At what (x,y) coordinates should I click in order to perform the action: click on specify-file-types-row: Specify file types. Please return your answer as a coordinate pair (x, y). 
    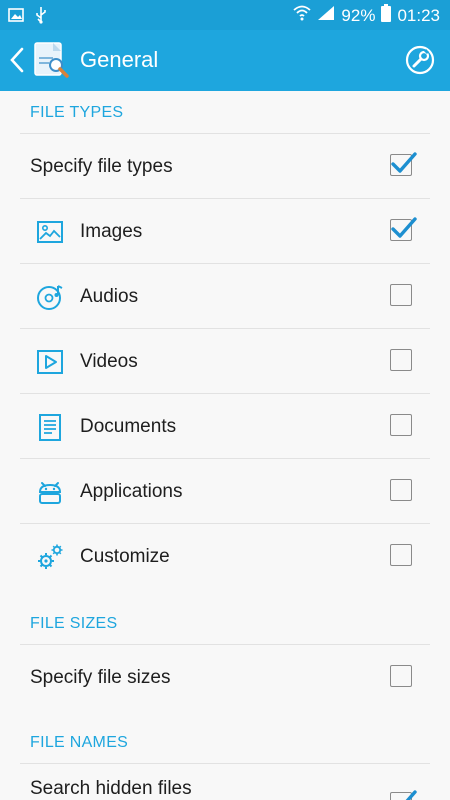
    Looking at the image, I should click on (225, 166).